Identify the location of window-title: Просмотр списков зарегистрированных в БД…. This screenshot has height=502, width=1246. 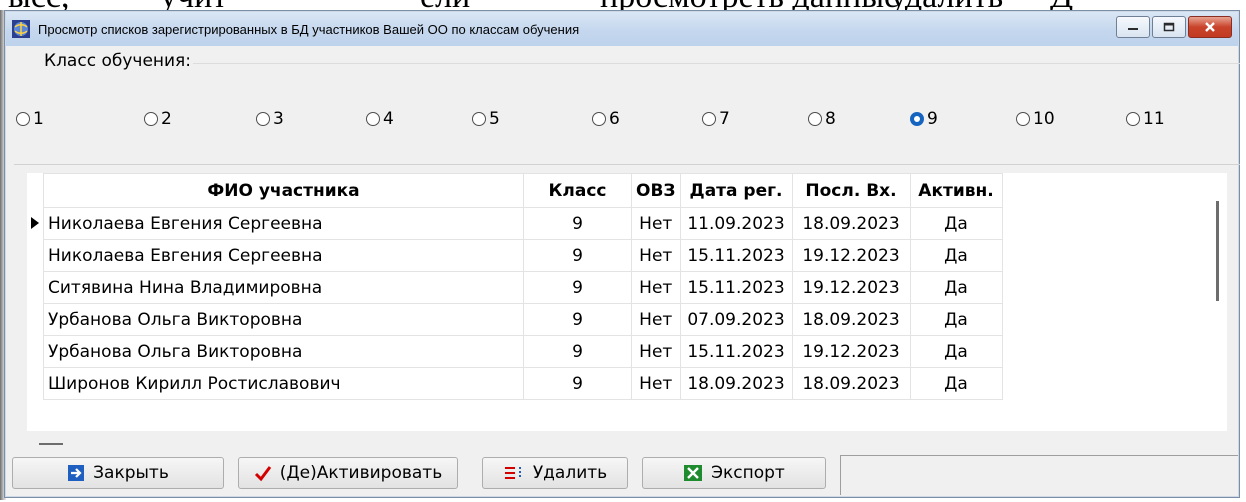
(309, 29).